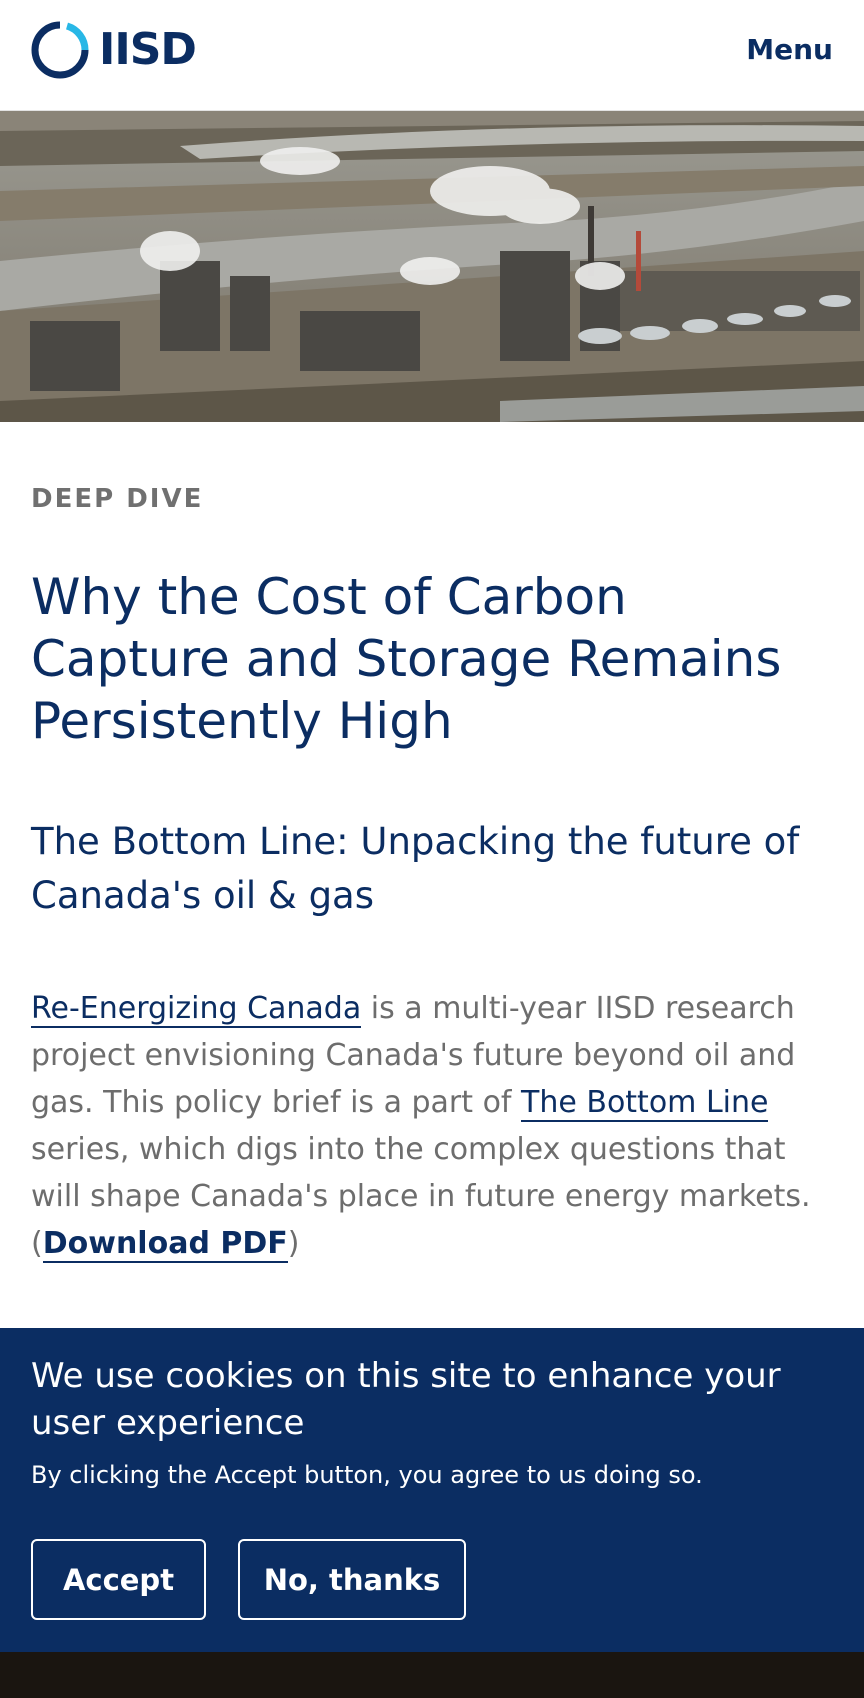  Describe the element at coordinates (432, 55) in the screenshot. I see `site-header: IISD Menu` at that location.